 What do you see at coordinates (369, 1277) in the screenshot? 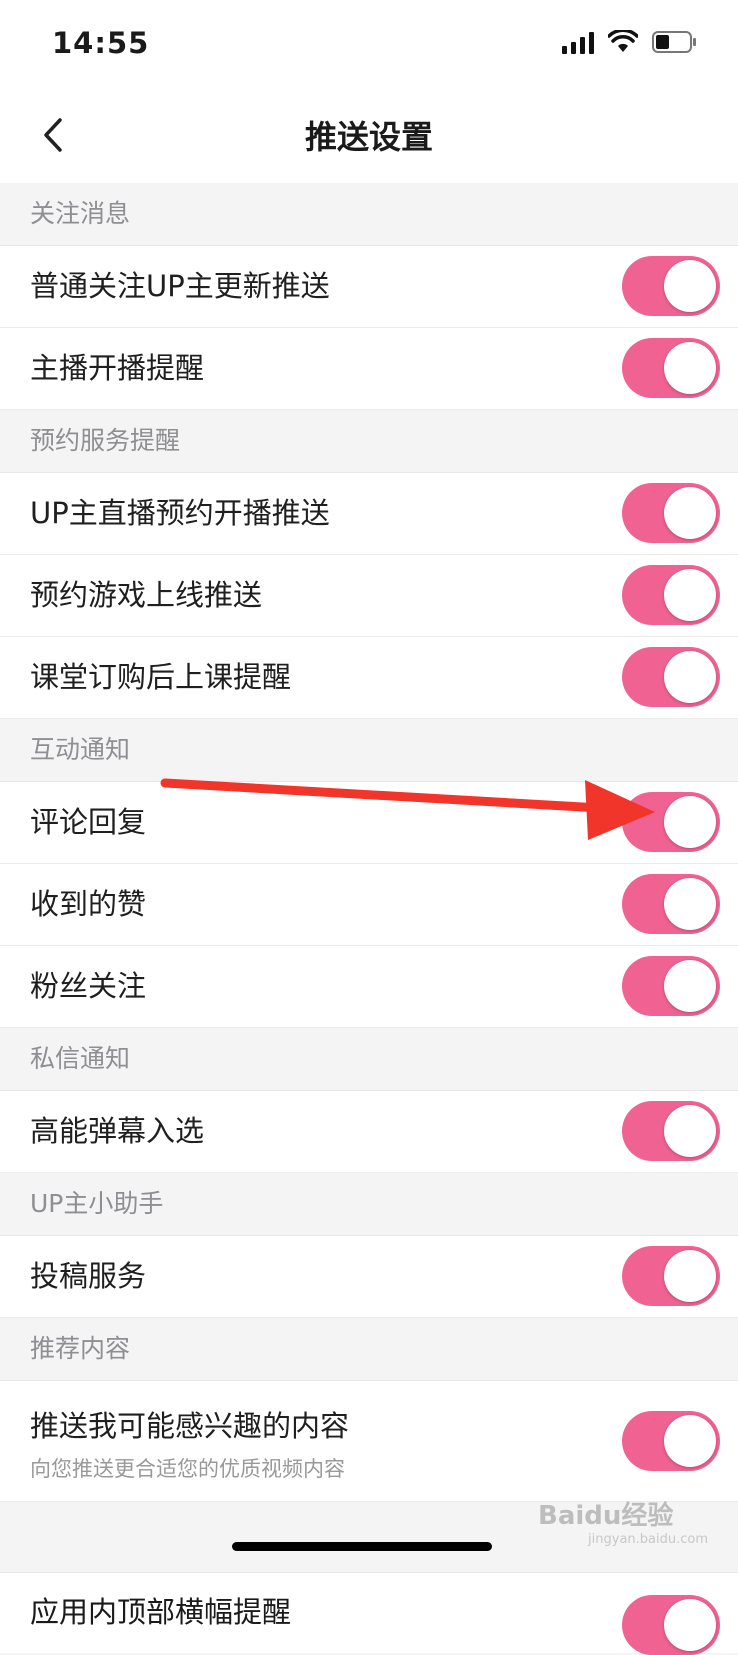
I see `setting-row: 投稿服务` at bounding box center [369, 1277].